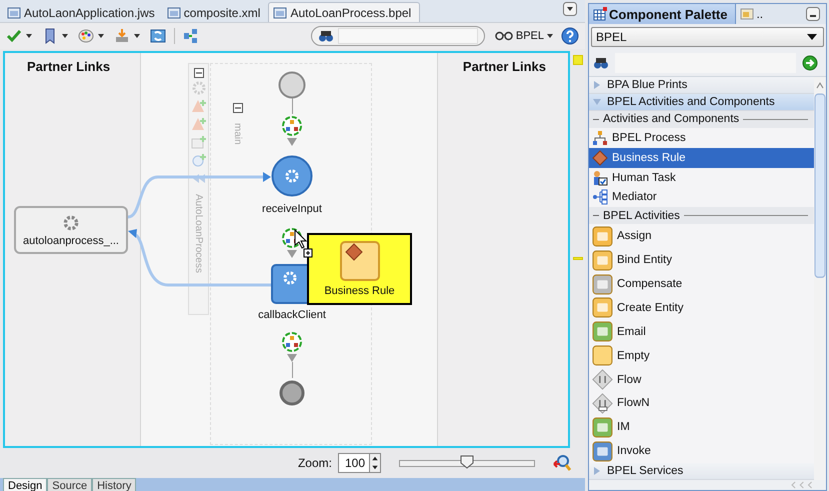  Describe the element at coordinates (292, 85) in the screenshot. I see `start-node` at that location.